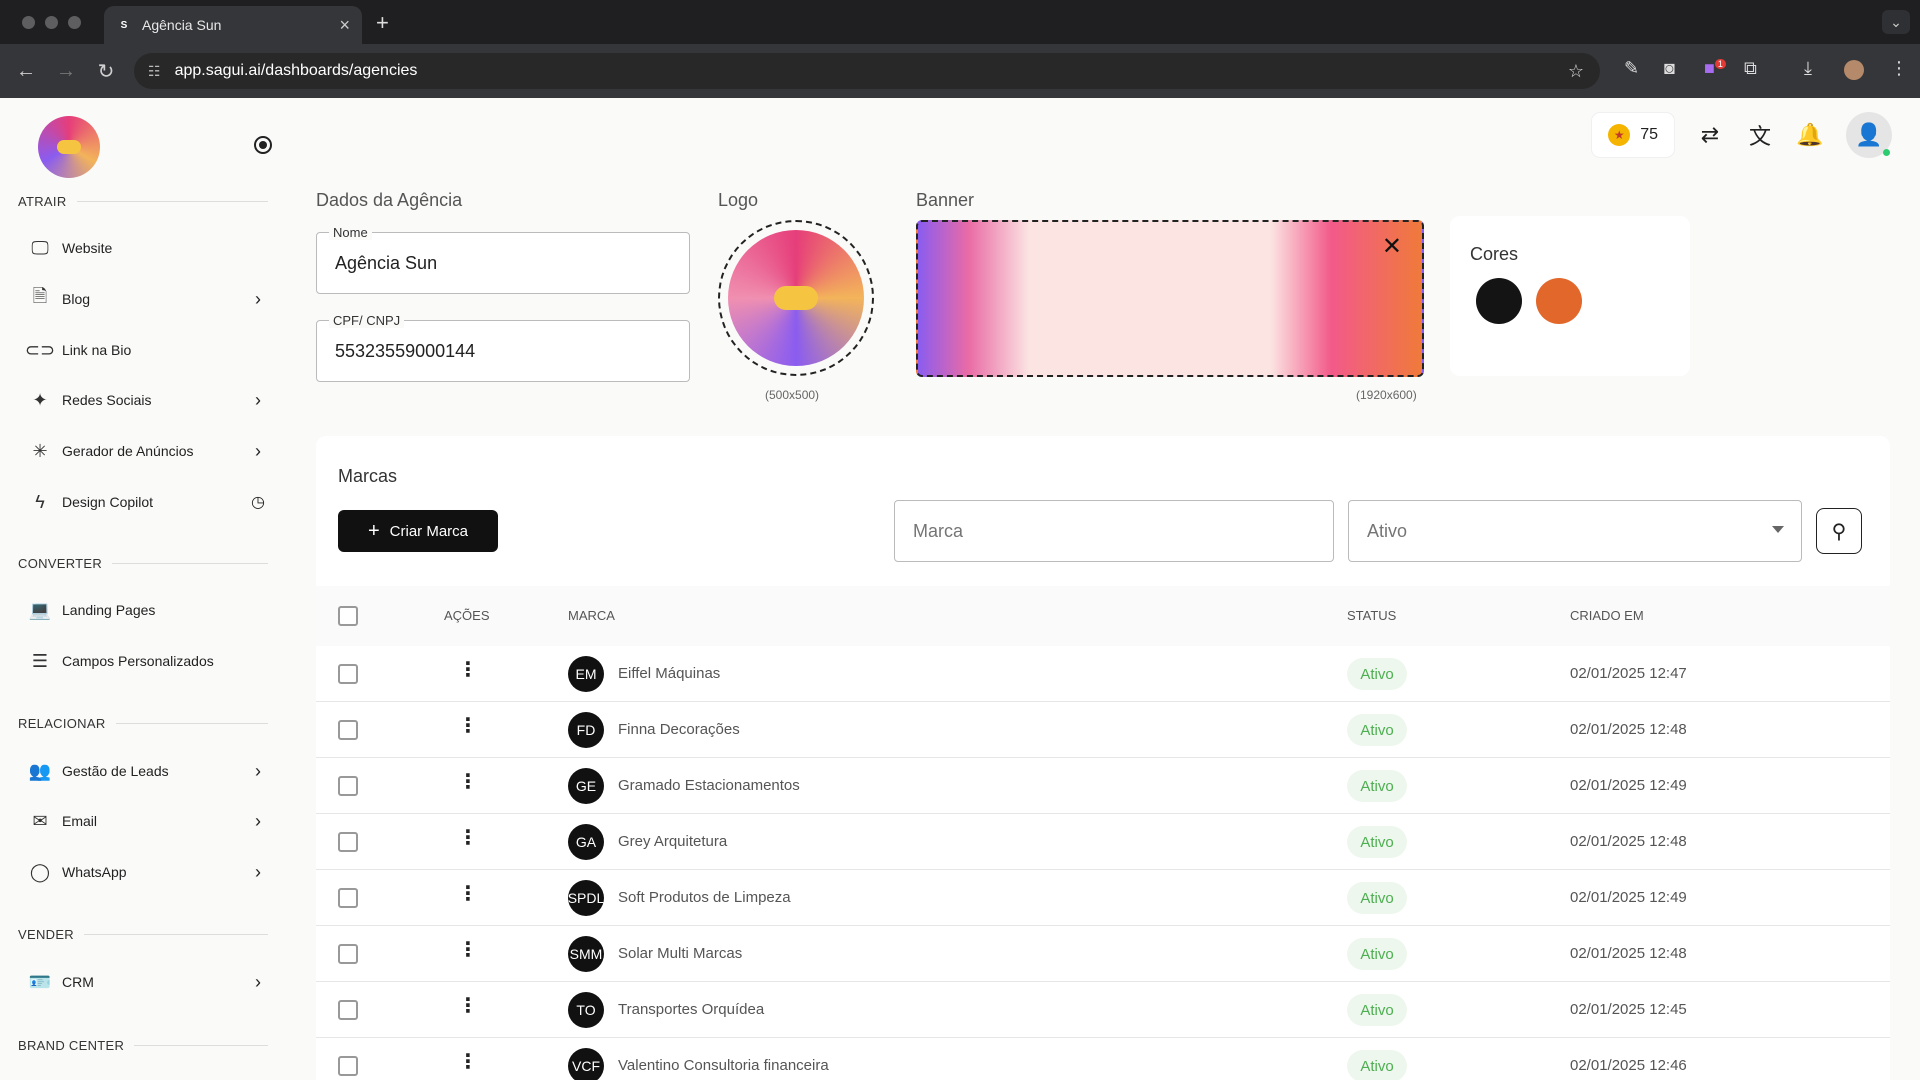 This screenshot has height=1080, width=1920. Describe the element at coordinates (109, 610) in the screenshot. I see `sidebar-item-label: Landing Pages` at that location.